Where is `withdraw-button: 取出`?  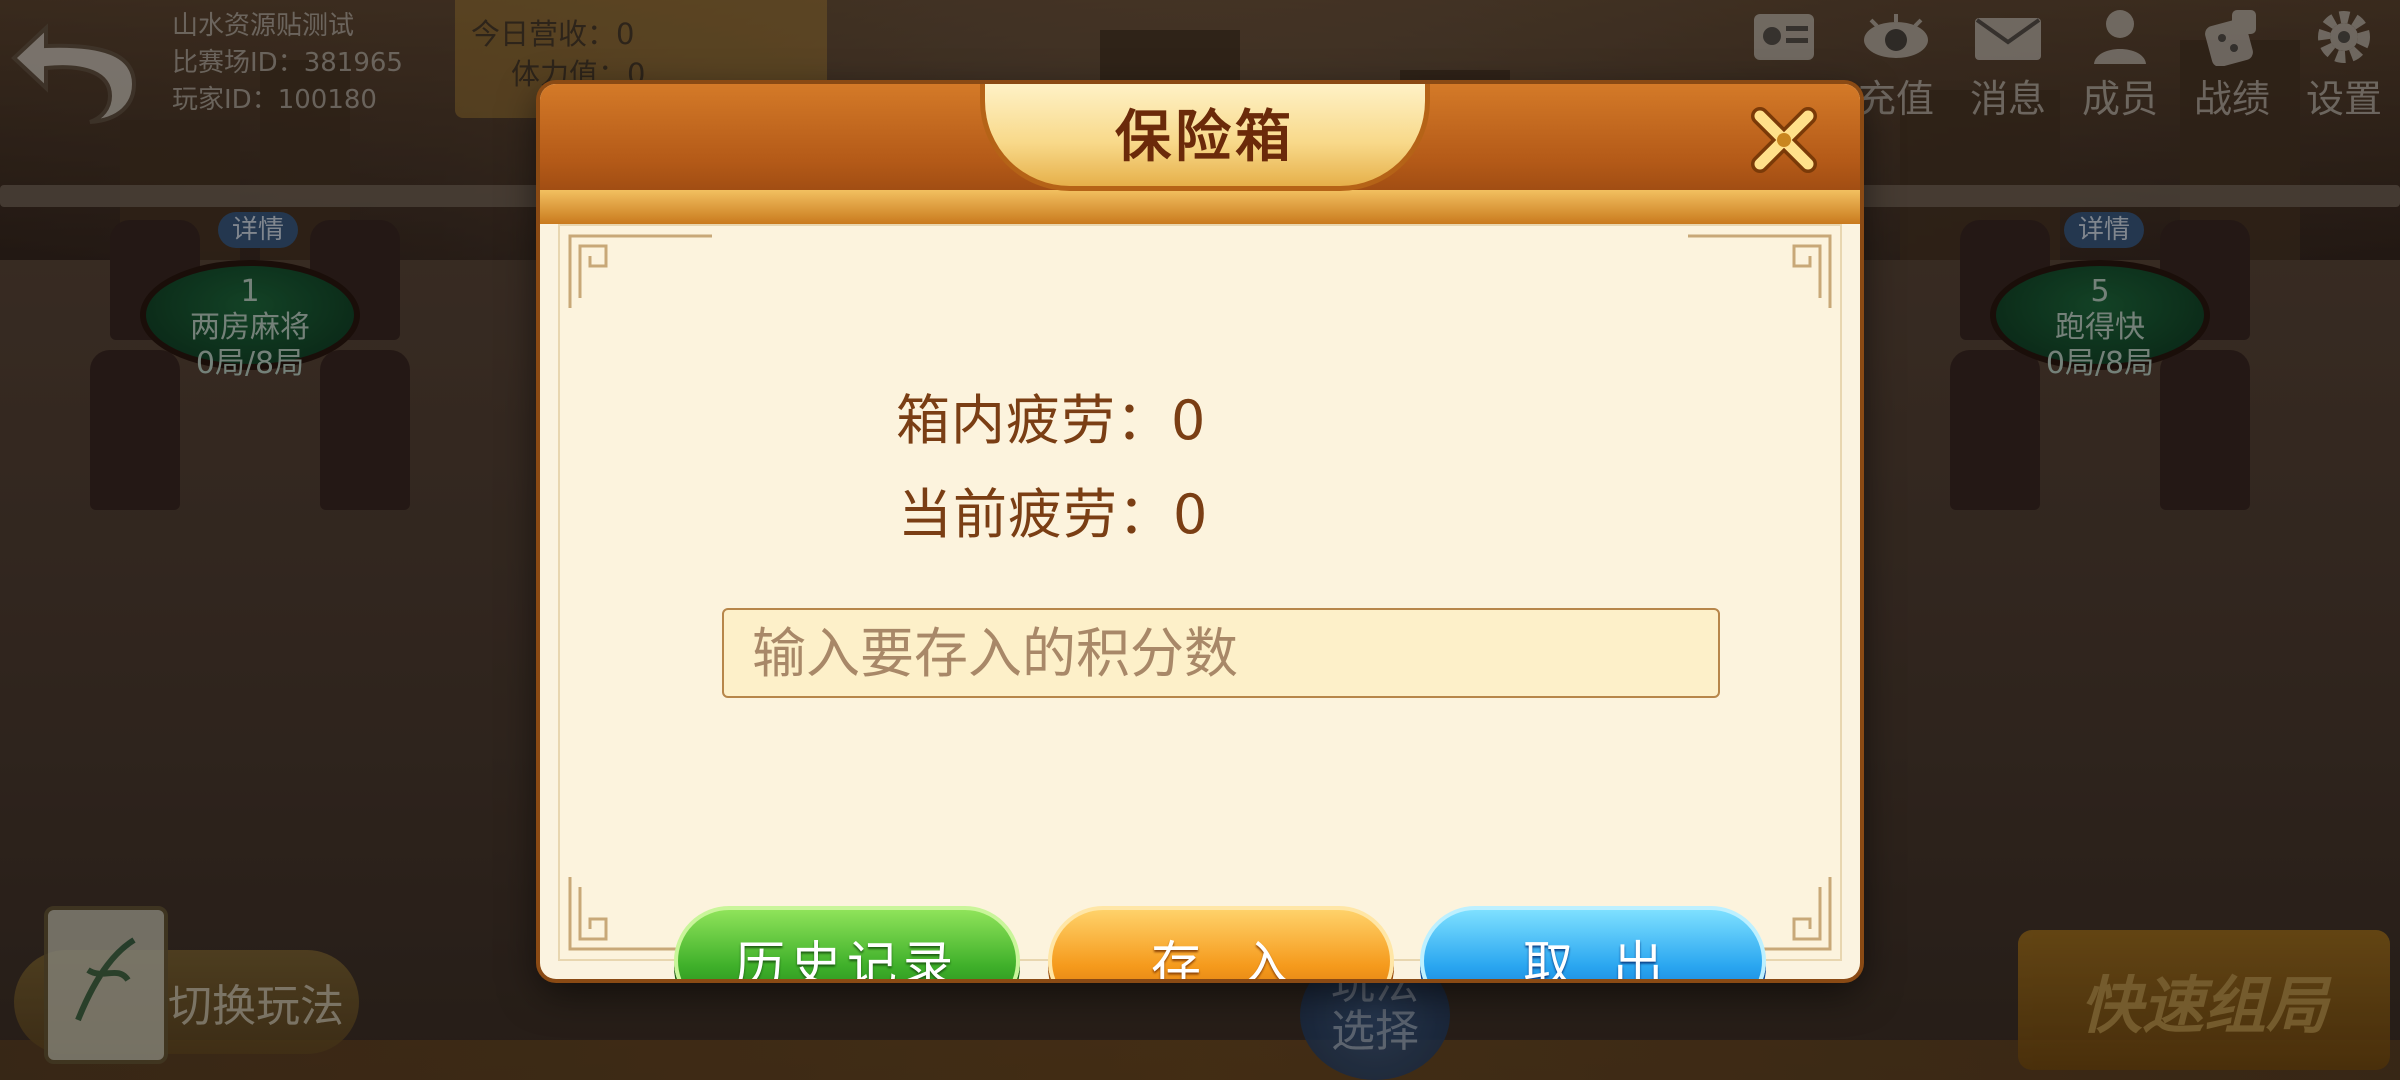 withdraw-button: 取出 is located at coordinates (1593, 942).